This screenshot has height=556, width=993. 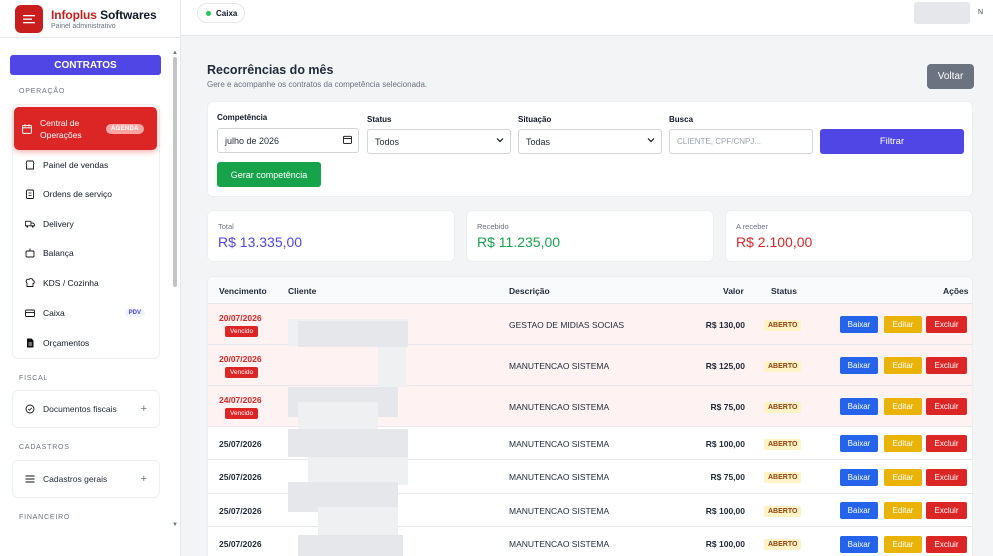 I want to click on calendar-icon, so click(x=347, y=140).